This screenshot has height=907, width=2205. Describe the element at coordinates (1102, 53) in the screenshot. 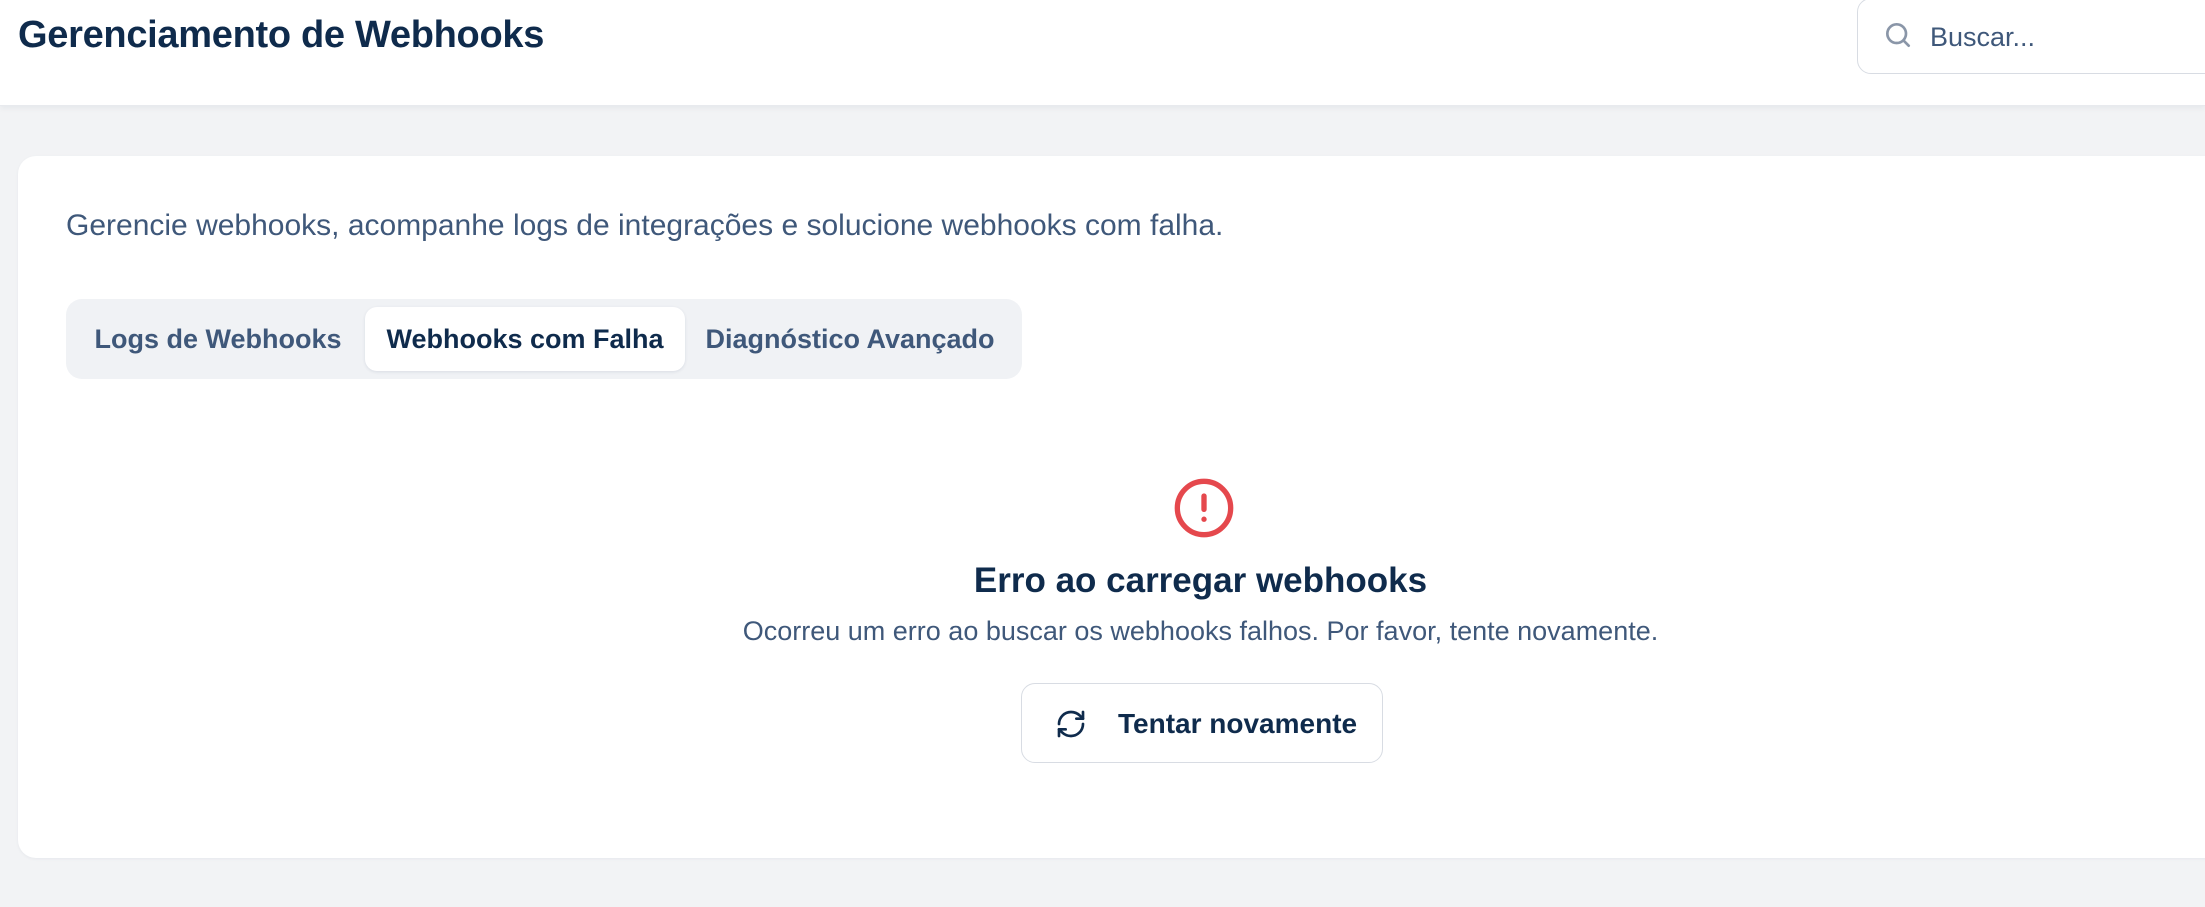

I see `top-header: Gerenciamento de Webhooks` at that location.